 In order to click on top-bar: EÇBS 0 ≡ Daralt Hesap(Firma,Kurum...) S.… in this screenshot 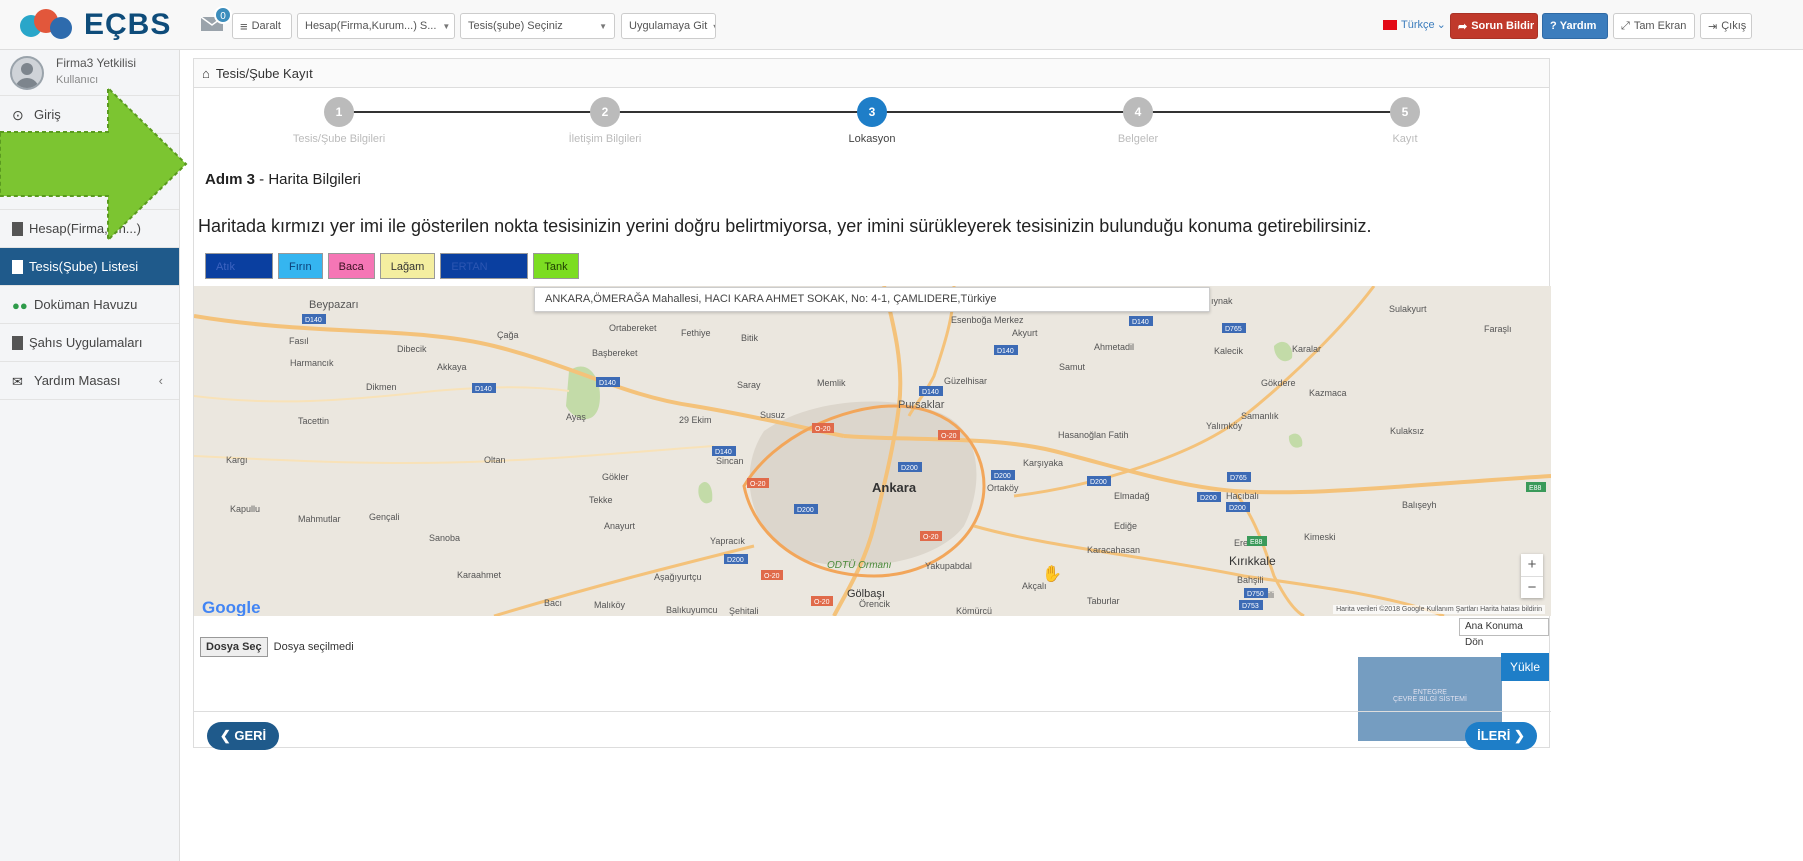, I will do `click(901, 25)`.